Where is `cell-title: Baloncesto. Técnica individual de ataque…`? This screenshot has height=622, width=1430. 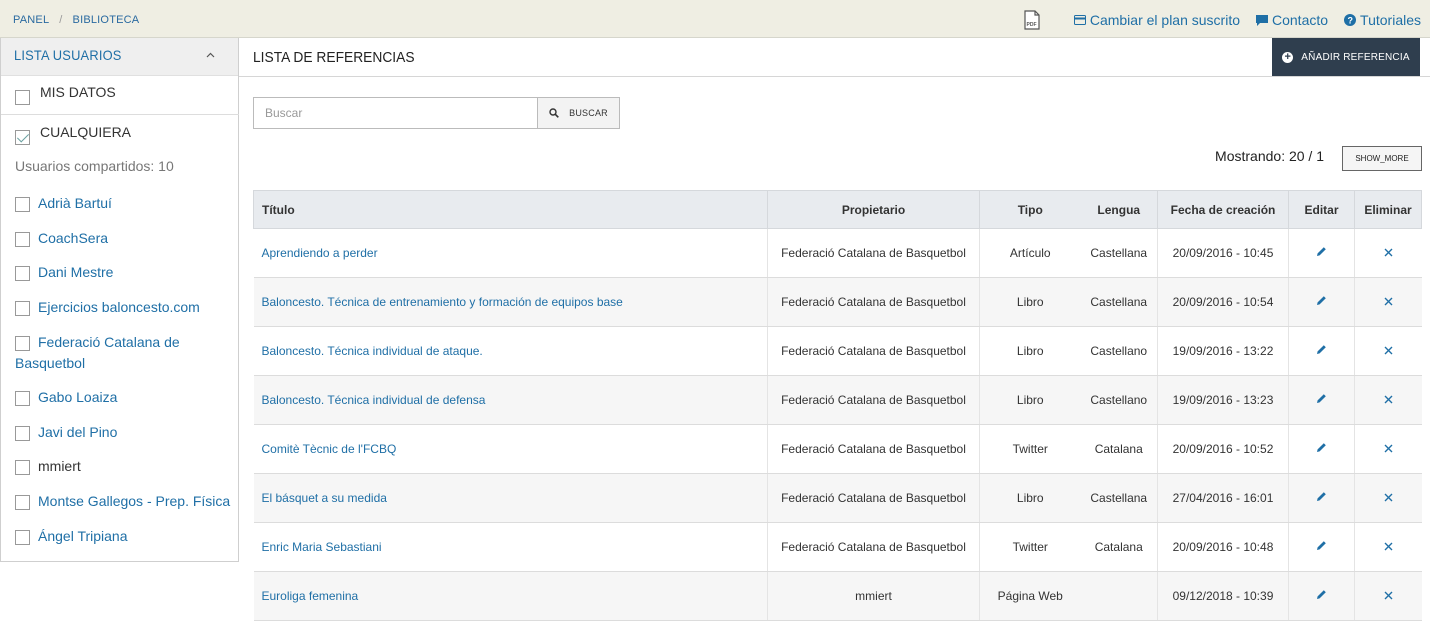 cell-title: Baloncesto. Técnica individual de ataque… is located at coordinates (510, 351).